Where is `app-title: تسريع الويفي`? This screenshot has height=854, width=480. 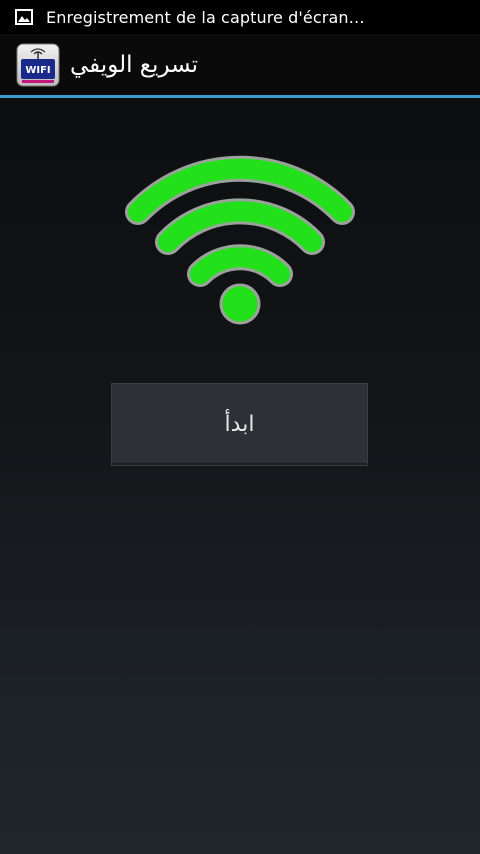
app-title: تسريع الويفي is located at coordinates (134, 64).